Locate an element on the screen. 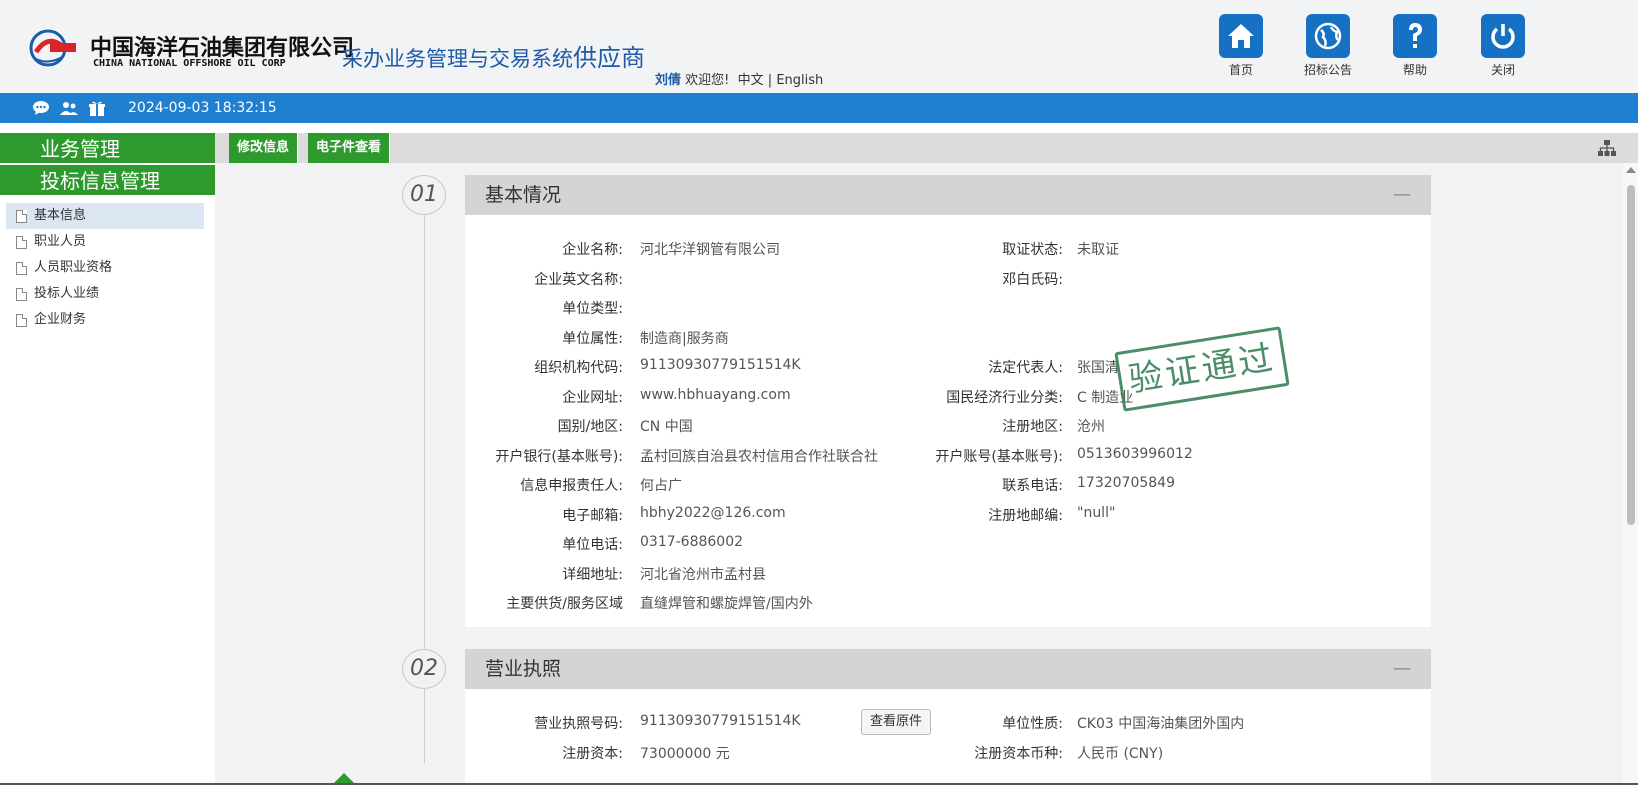  field-value: 制造商|服务商 is located at coordinates (684, 338).